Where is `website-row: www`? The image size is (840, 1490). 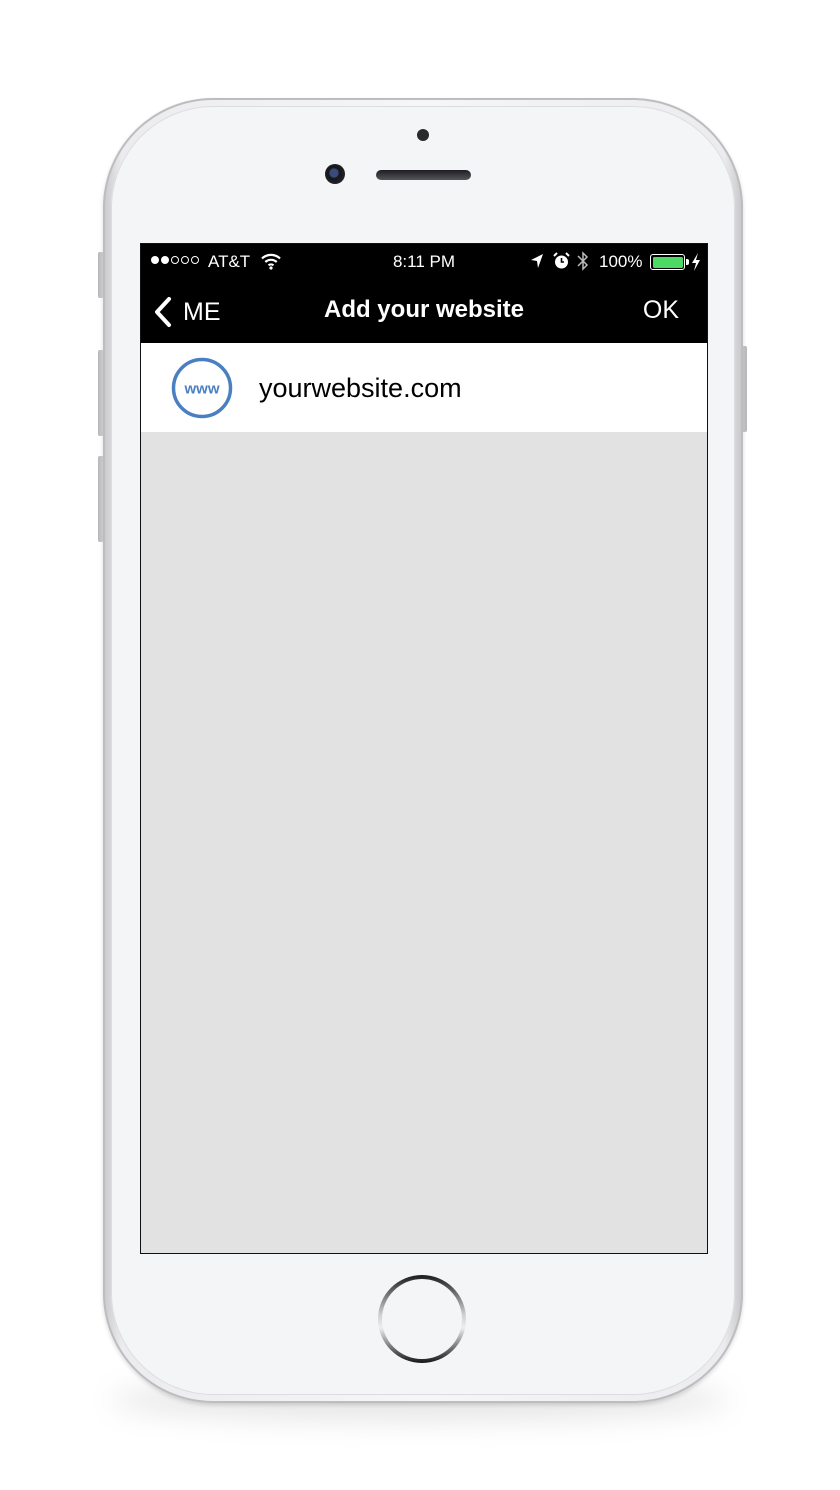
website-row: www is located at coordinates (424, 387).